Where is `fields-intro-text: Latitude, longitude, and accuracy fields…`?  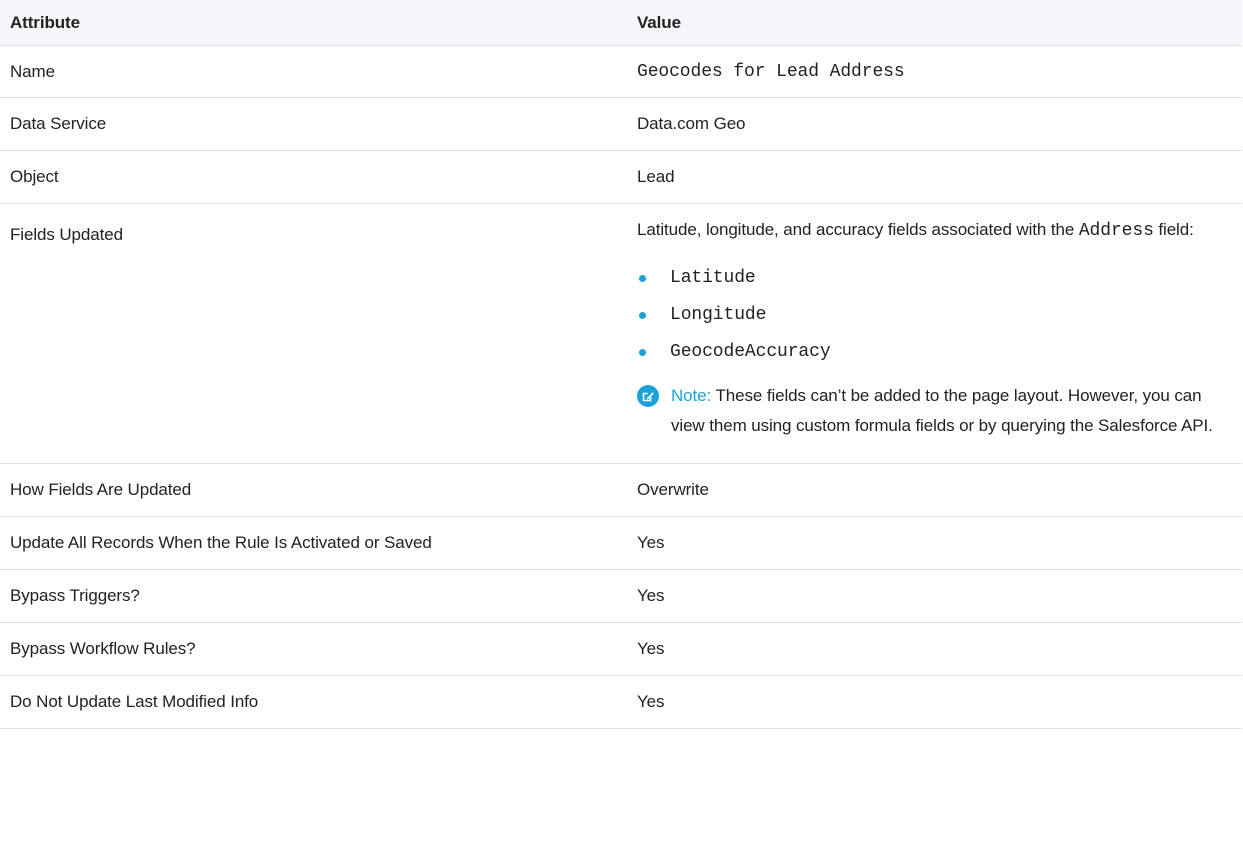
fields-intro-text: Latitude, longitude, and accuracy fields… is located at coordinates (856, 229).